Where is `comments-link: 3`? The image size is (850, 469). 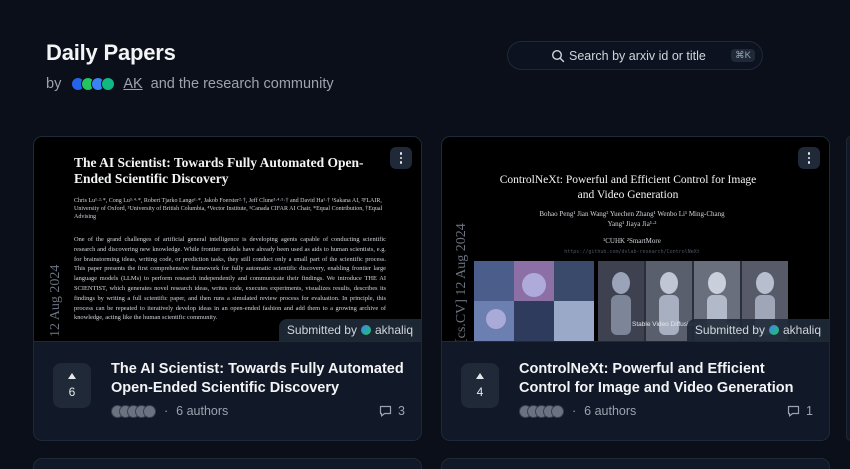
comments-link: 3 is located at coordinates (392, 411).